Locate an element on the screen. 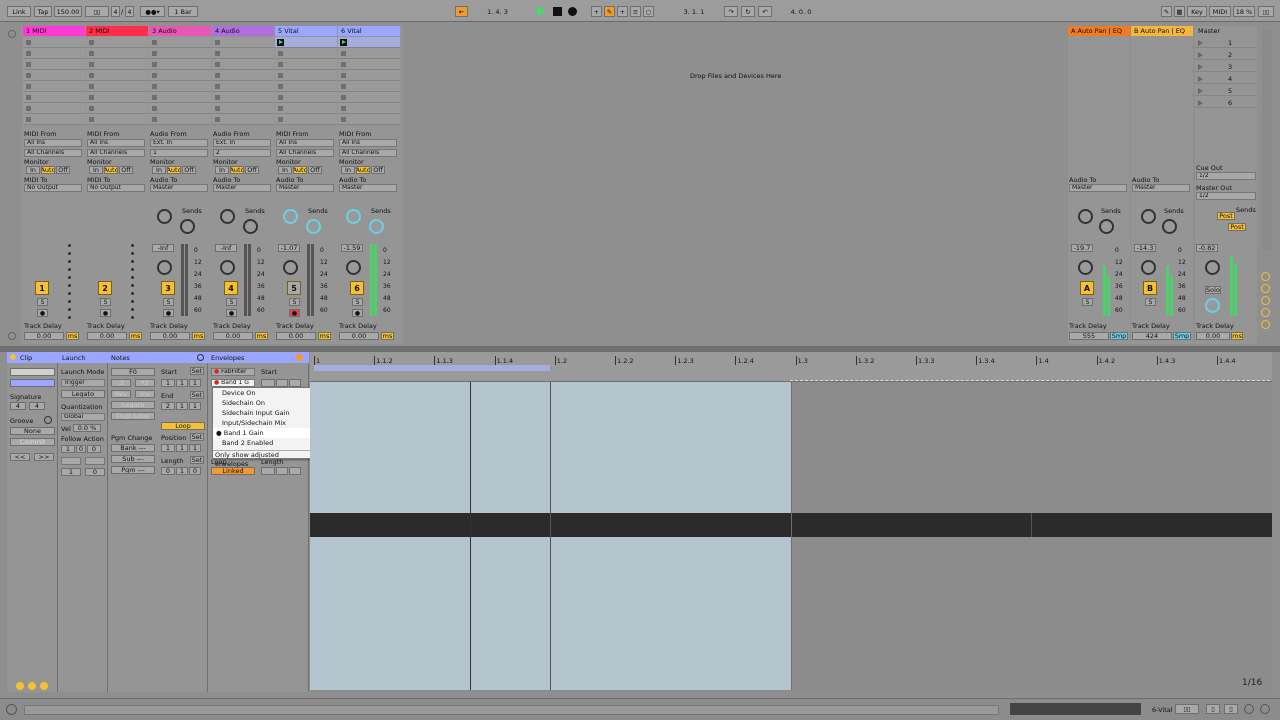  notes-tab-icon is located at coordinates (44, 686).